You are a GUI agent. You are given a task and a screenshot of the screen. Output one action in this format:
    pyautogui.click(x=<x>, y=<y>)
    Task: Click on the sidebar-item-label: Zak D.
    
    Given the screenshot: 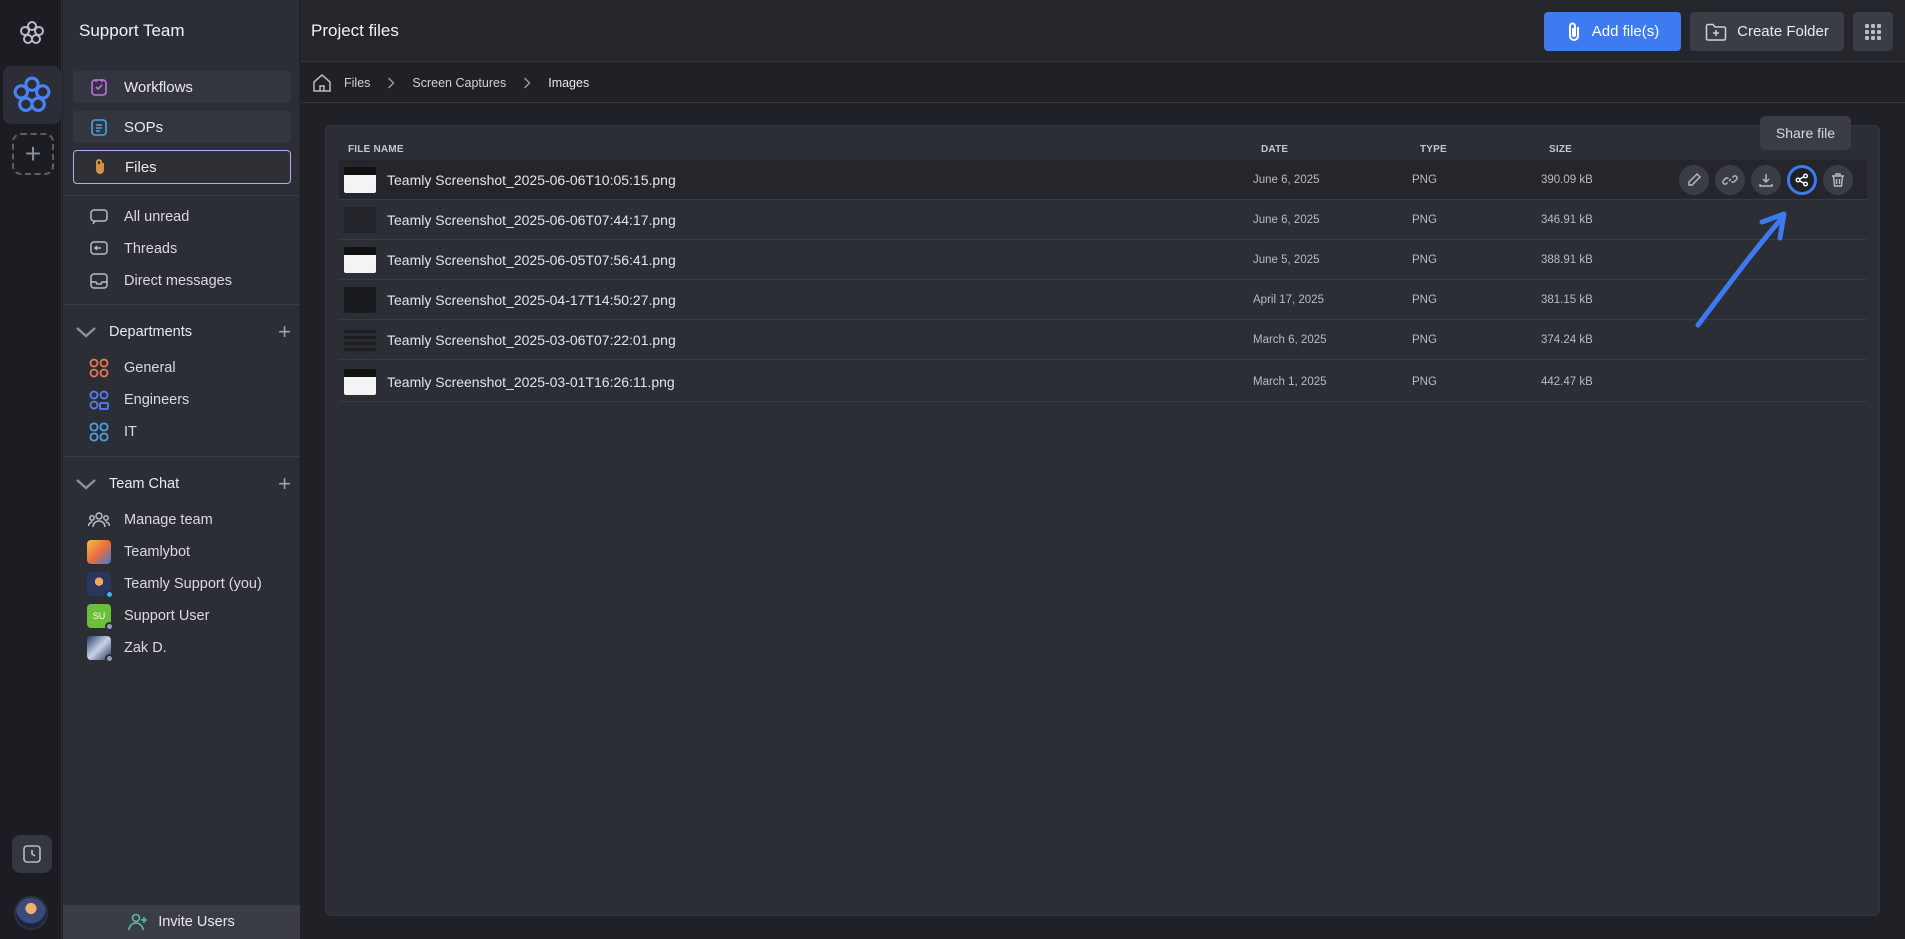 What is the action you would take?
    pyautogui.click(x=145, y=648)
    